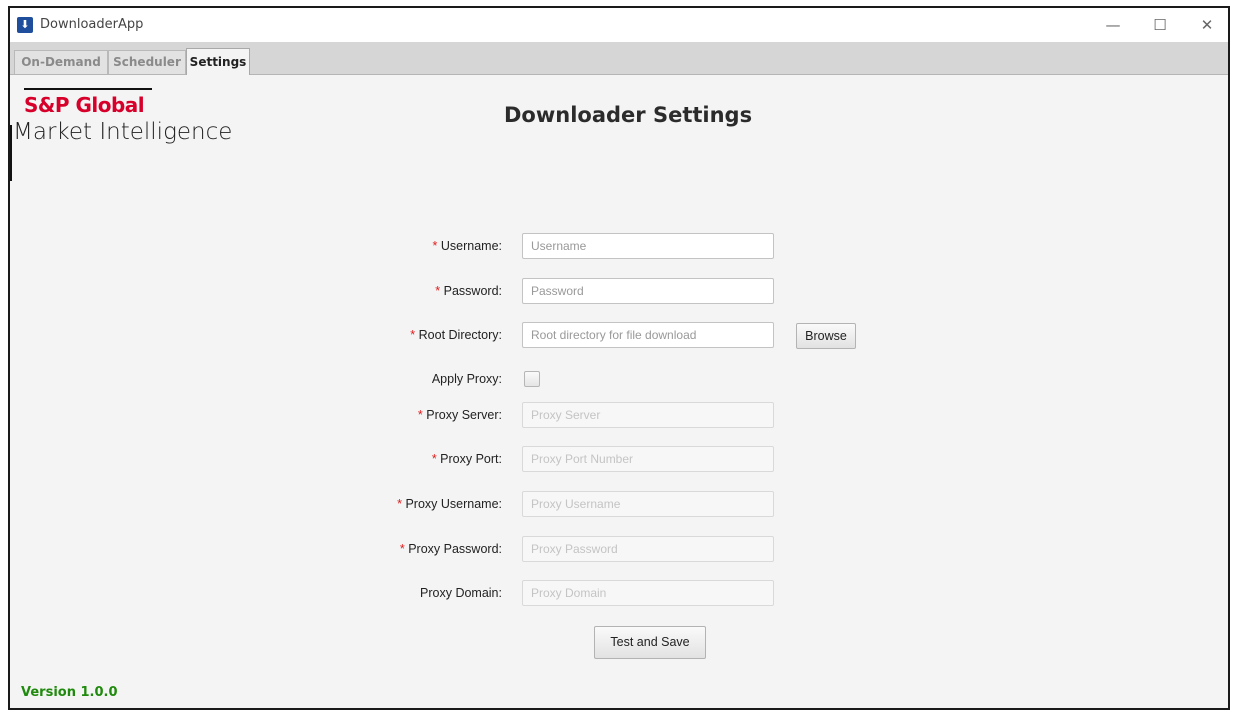 The width and height of the screenshot is (1238, 716). I want to click on root-directory-row: * Root Directory:, so click(256, 335).